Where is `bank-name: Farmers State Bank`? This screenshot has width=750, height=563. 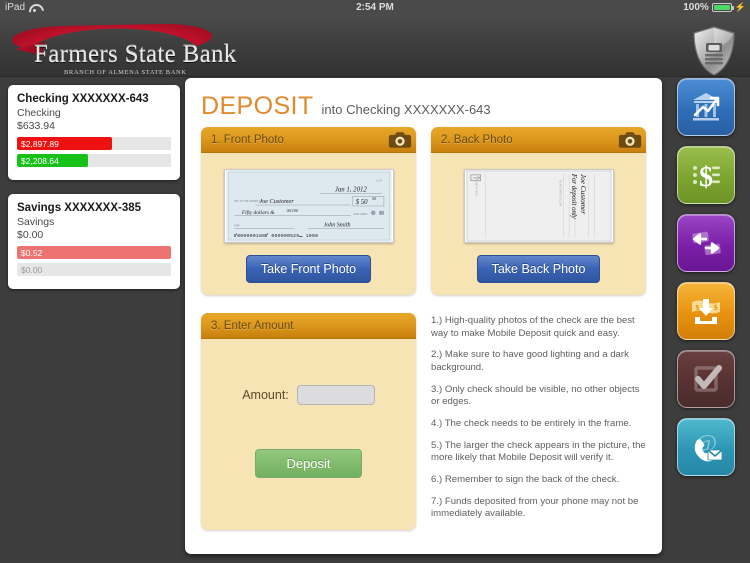 bank-name: Farmers State Bank is located at coordinates (135, 54).